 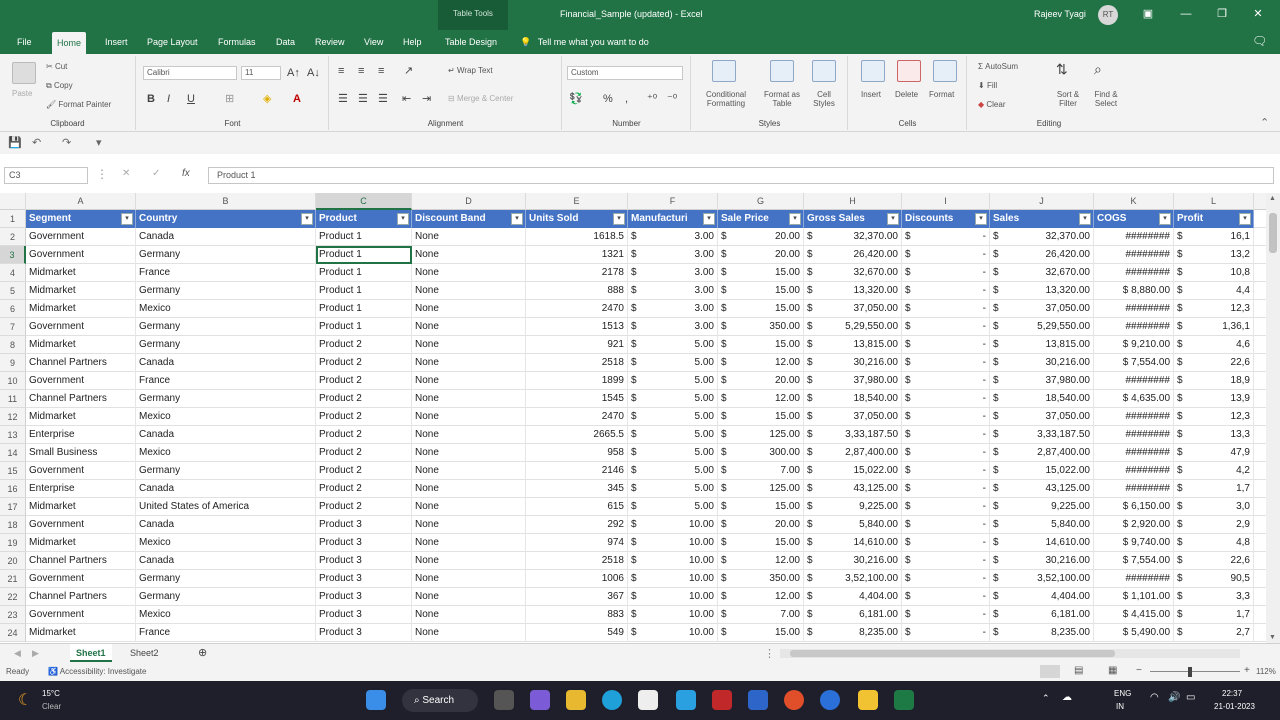 What do you see at coordinates (853, 399) in the screenshot?
I see `table-cell: $18,540.00` at bounding box center [853, 399].